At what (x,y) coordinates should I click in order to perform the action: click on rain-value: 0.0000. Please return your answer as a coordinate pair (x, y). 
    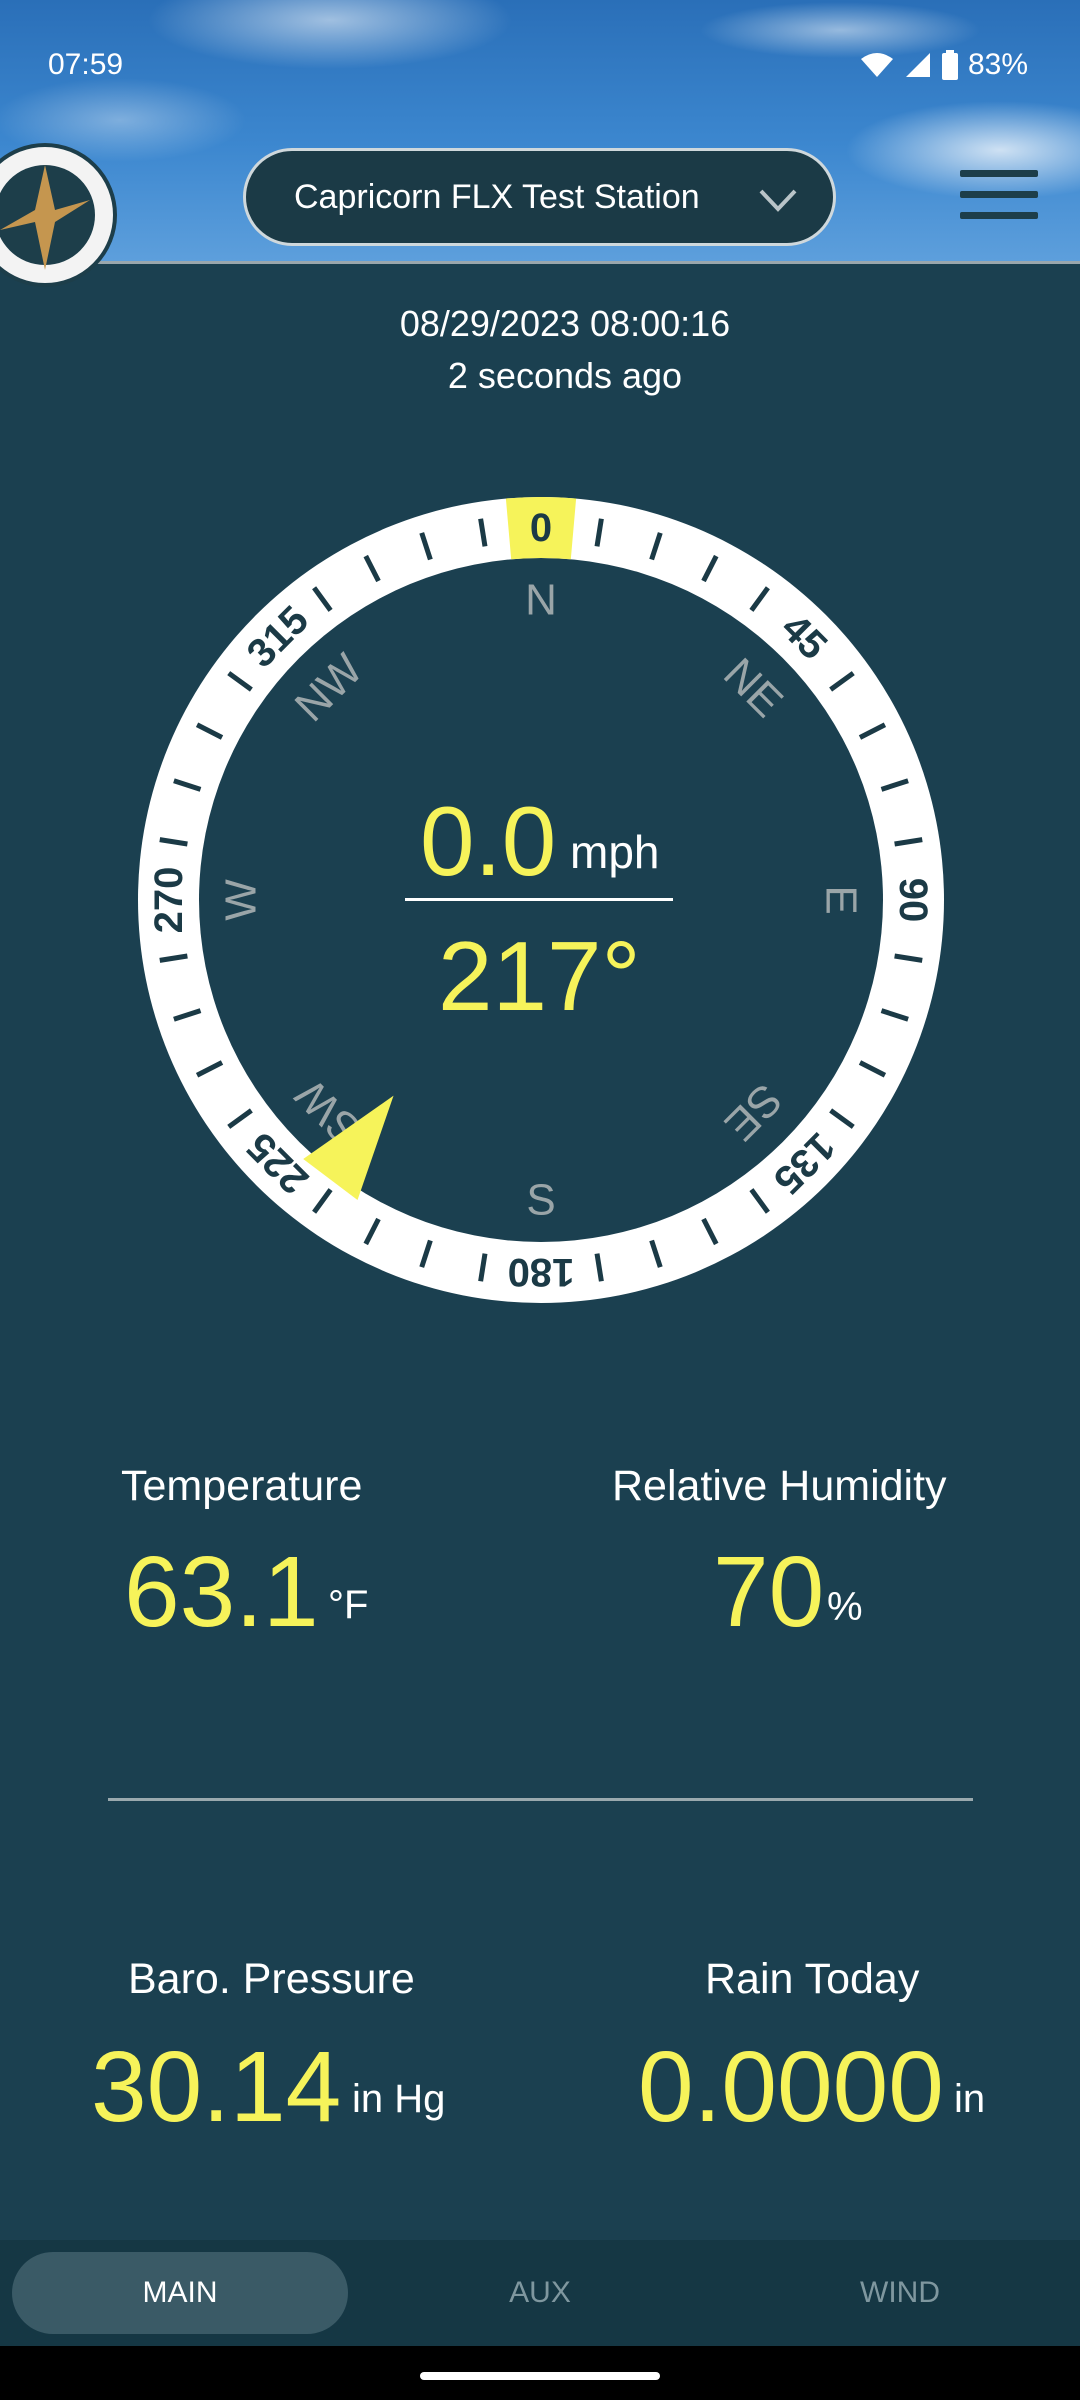
    Looking at the image, I should click on (791, 2087).